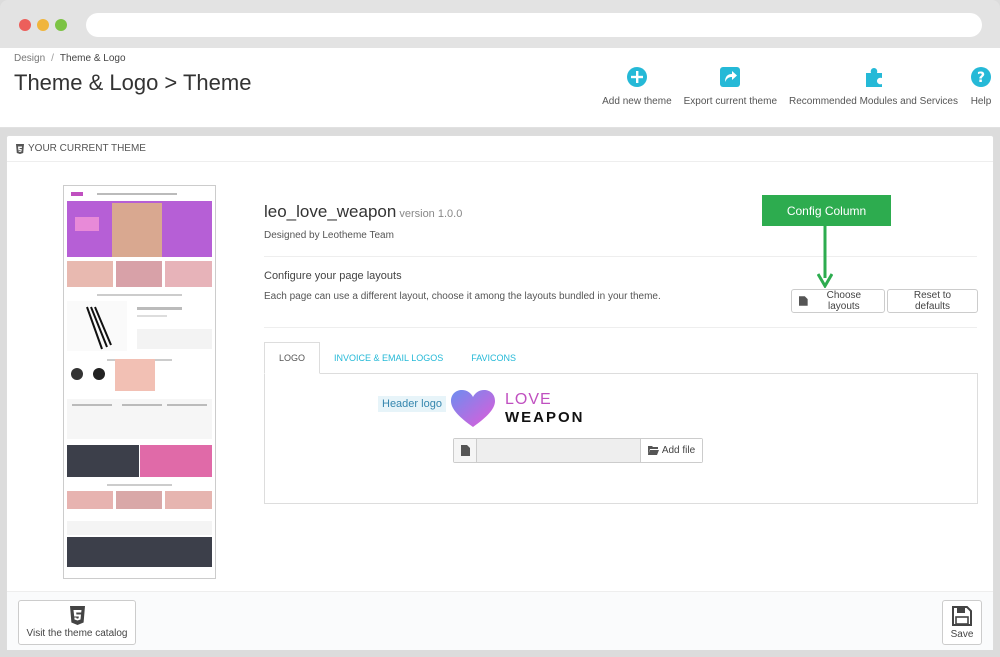 The height and width of the screenshot is (657, 1000). What do you see at coordinates (500, 149) in the screenshot?
I see `panel-heading: YOUR CURRENT THEME` at bounding box center [500, 149].